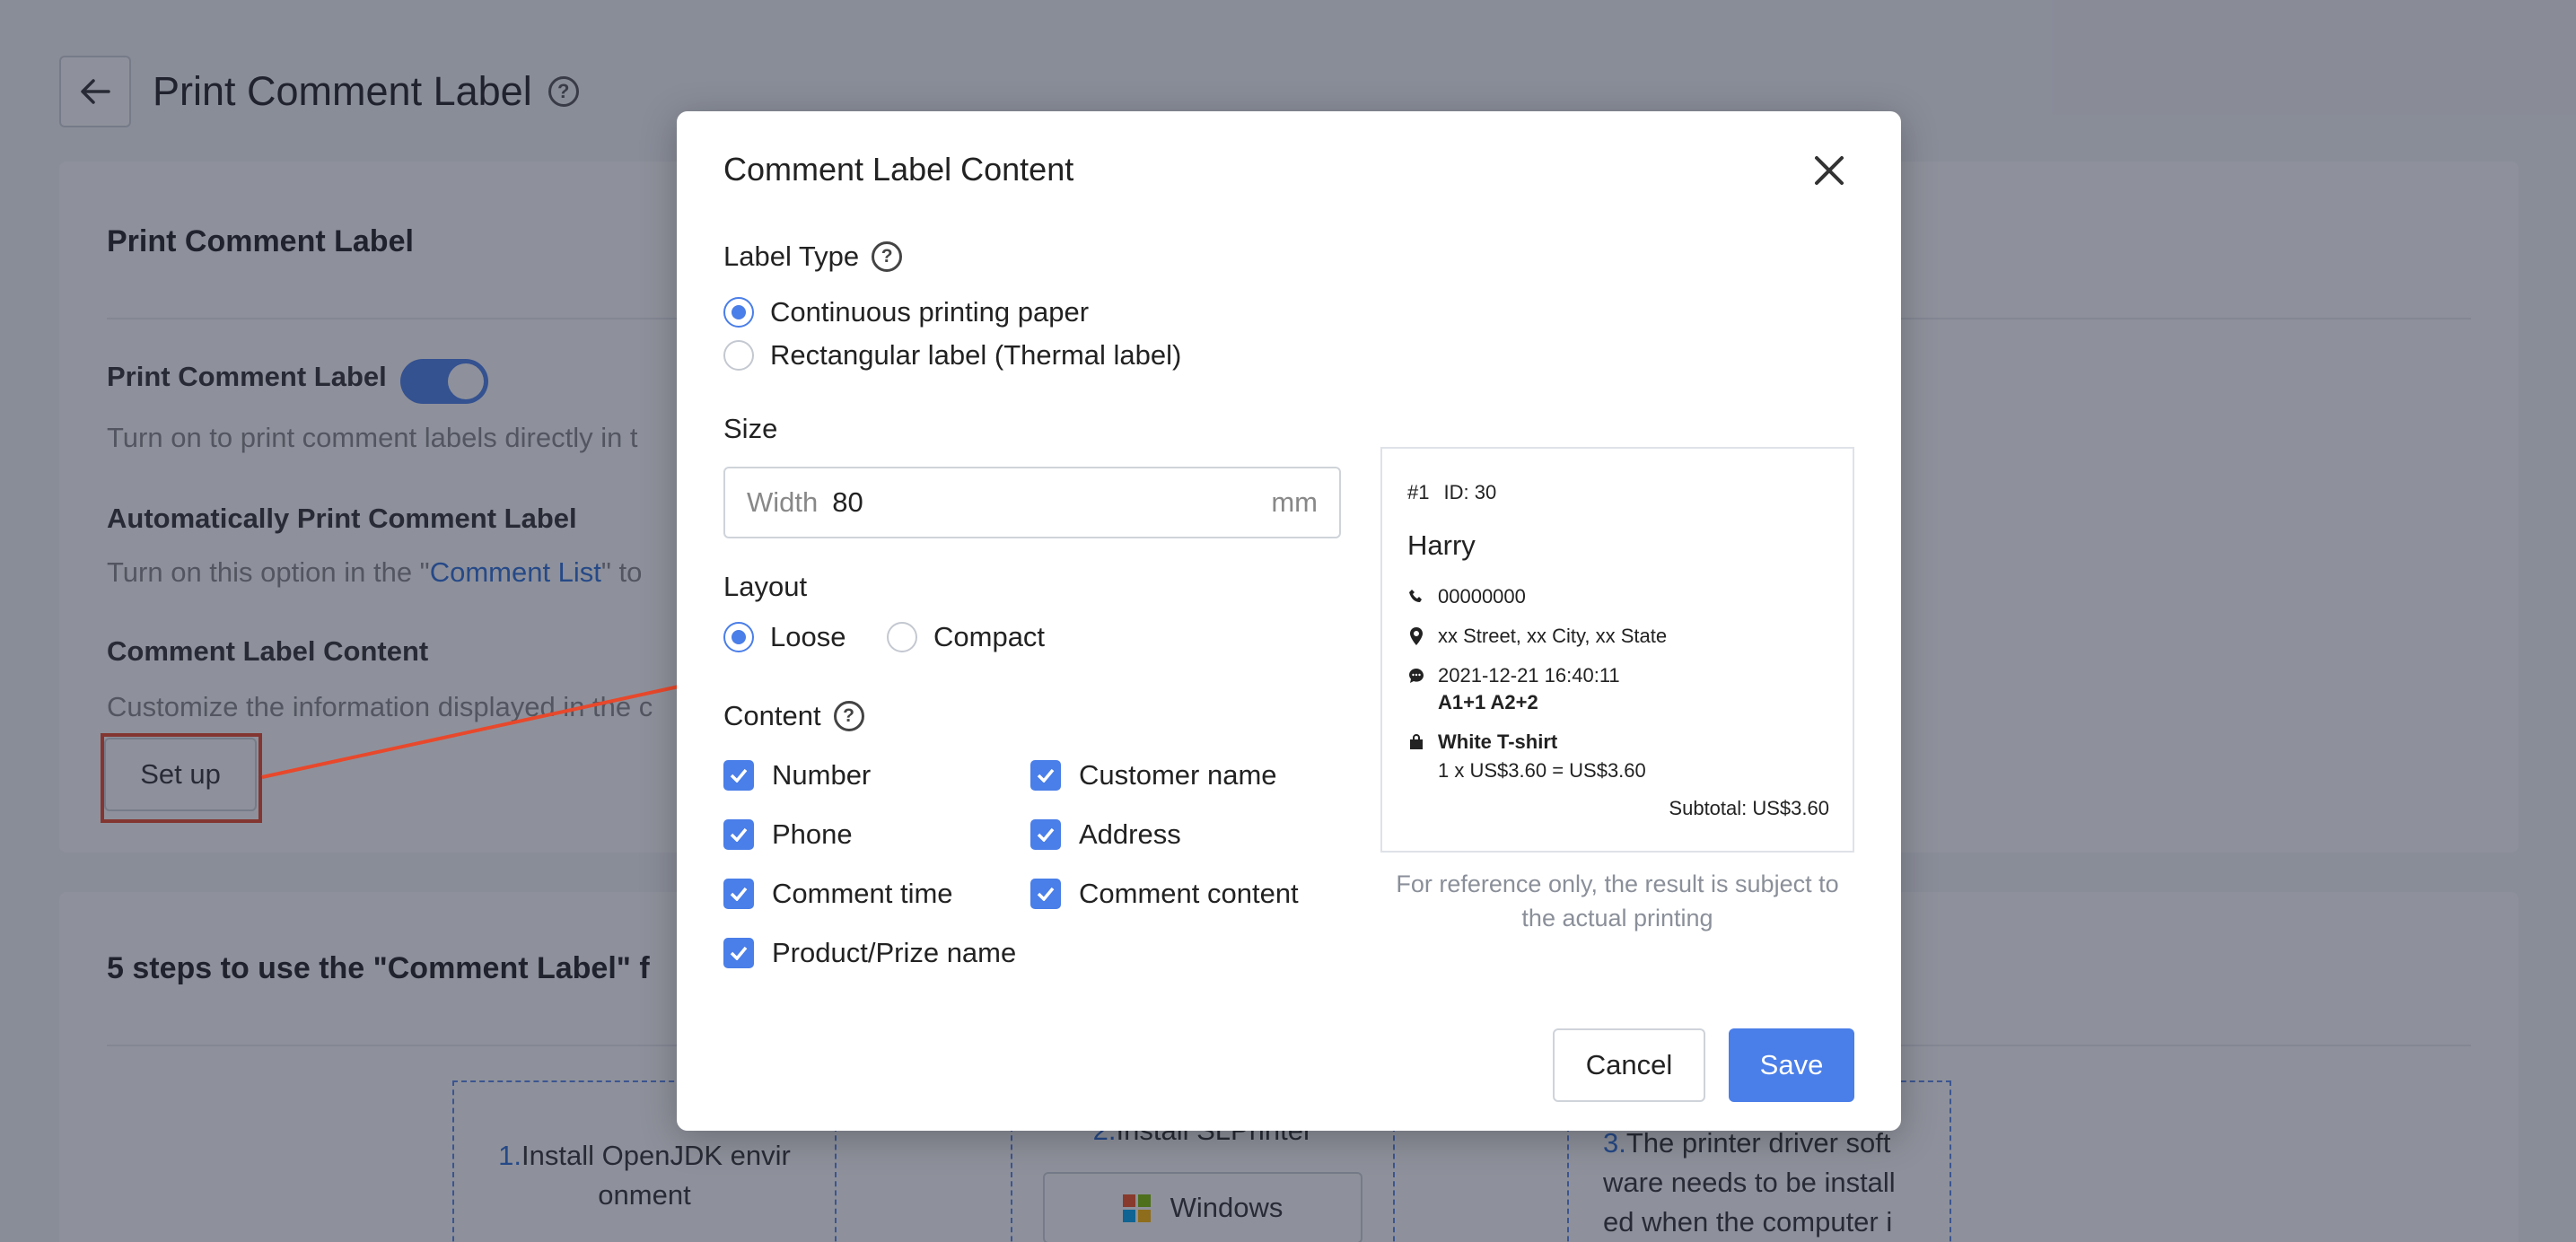 The image size is (2576, 1242). I want to click on preview-phone-text: 00000000, so click(1482, 597).